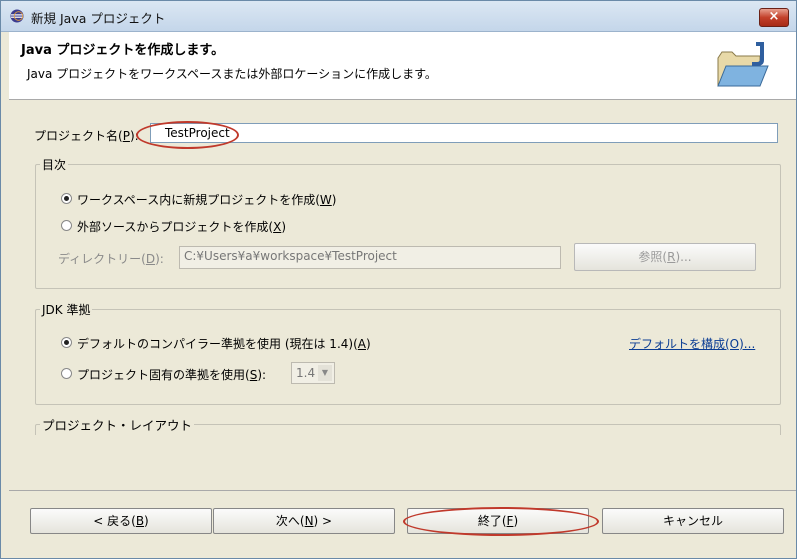 The height and width of the screenshot is (559, 797). Describe the element at coordinates (398, 16) in the screenshot. I see `title-bar: 新規 Java プロジェクト ×` at that location.